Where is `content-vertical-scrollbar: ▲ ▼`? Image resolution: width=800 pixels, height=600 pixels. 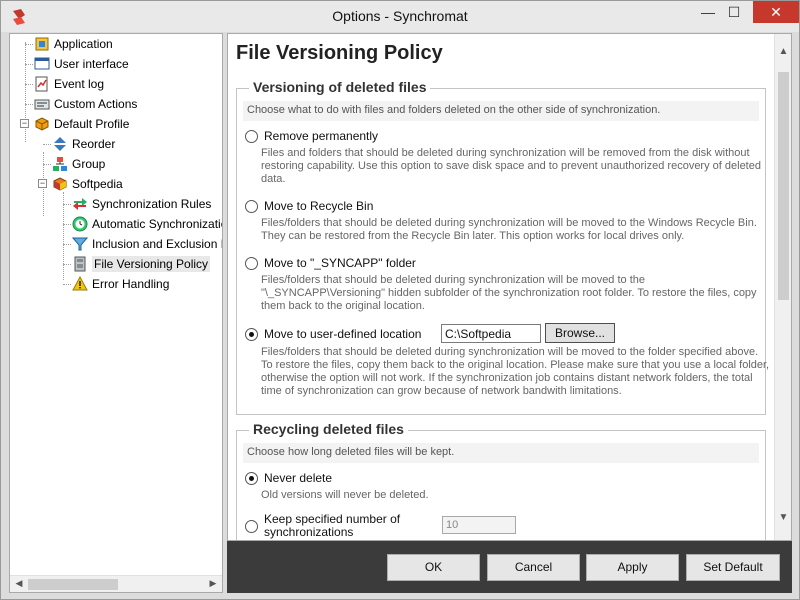 content-vertical-scrollbar: ▲ ▼ is located at coordinates (782, 287).